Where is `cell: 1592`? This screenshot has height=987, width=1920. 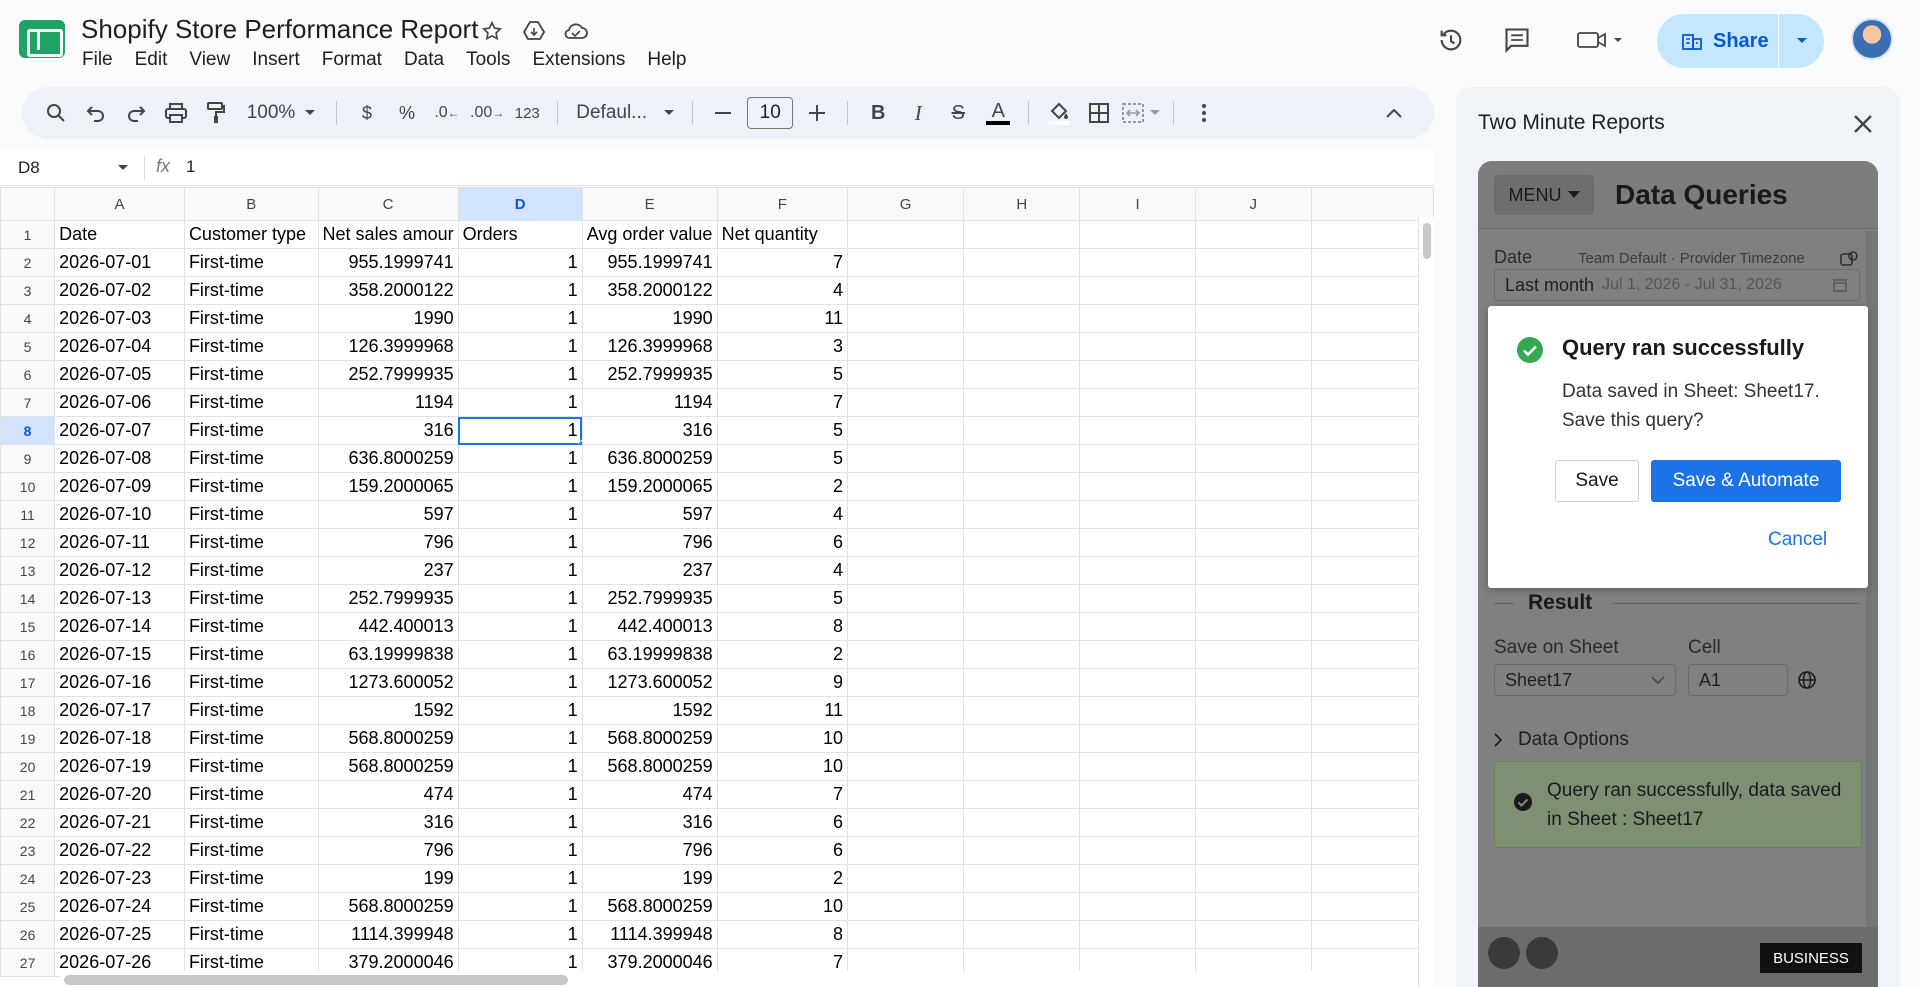
cell: 1592 is located at coordinates (649, 710).